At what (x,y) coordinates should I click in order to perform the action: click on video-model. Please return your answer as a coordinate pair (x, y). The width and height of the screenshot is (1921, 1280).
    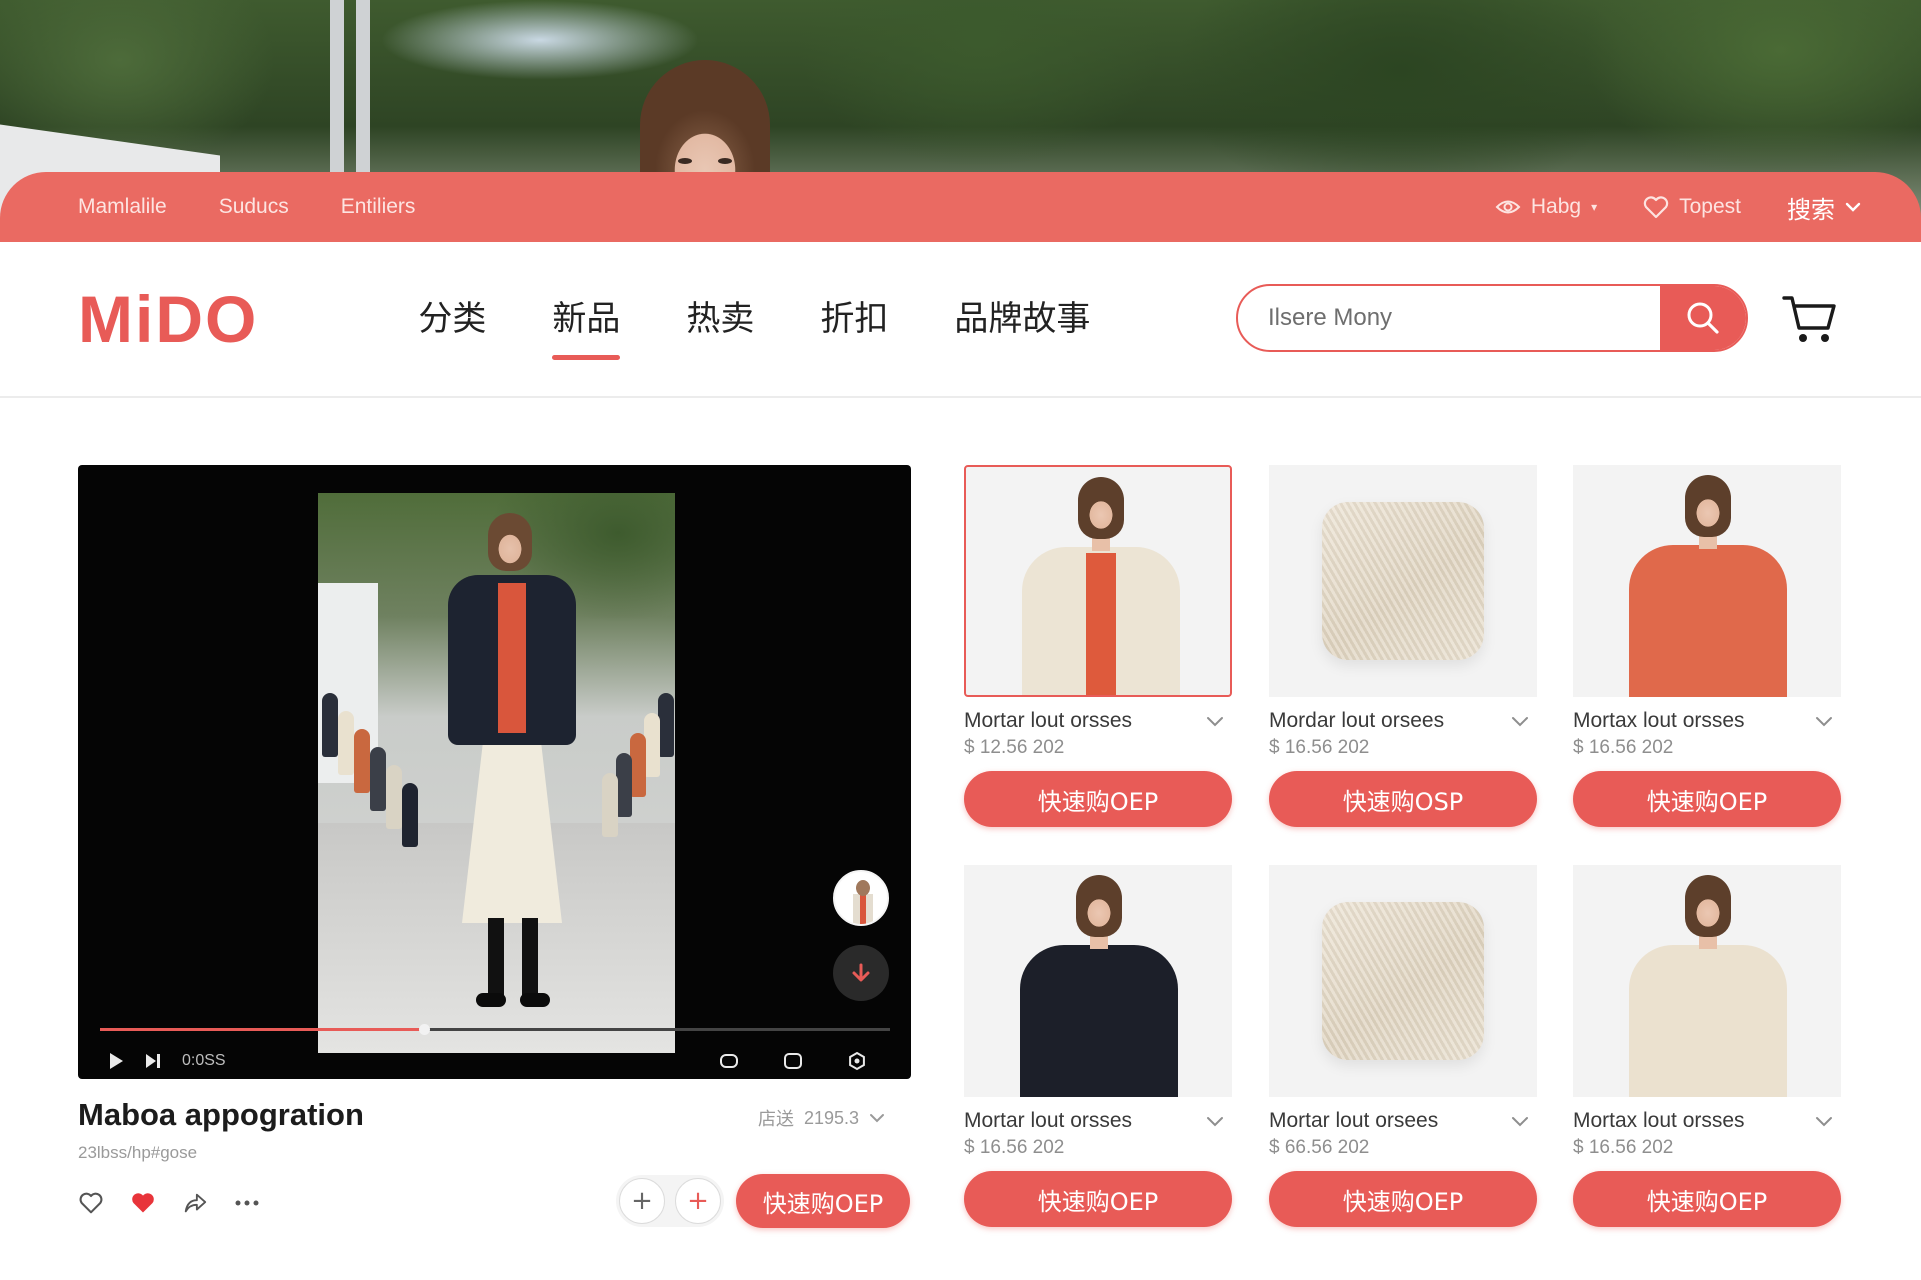
    Looking at the image, I should click on (513, 773).